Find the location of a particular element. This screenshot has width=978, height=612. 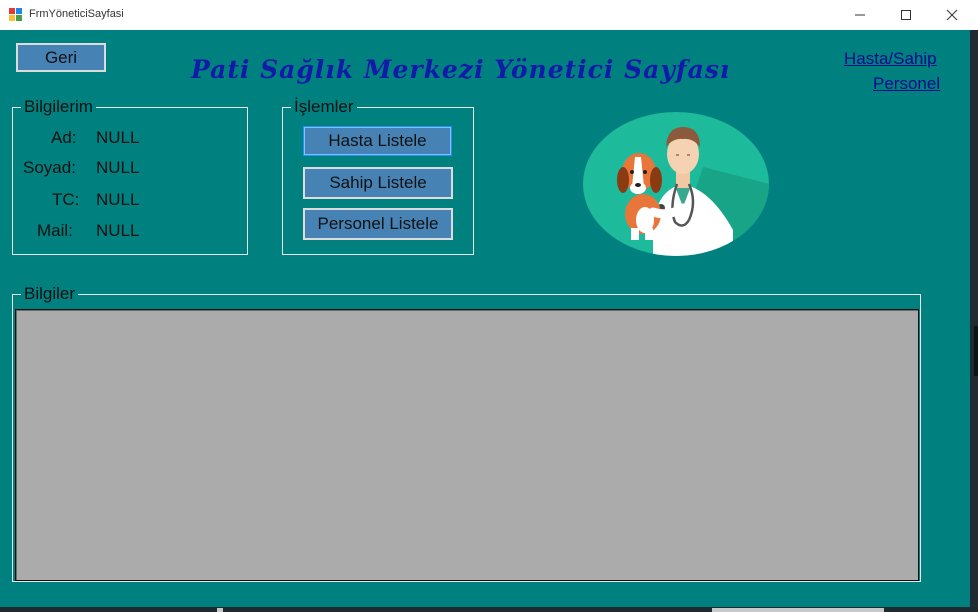

app-icon is located at coordinates (15, 14).